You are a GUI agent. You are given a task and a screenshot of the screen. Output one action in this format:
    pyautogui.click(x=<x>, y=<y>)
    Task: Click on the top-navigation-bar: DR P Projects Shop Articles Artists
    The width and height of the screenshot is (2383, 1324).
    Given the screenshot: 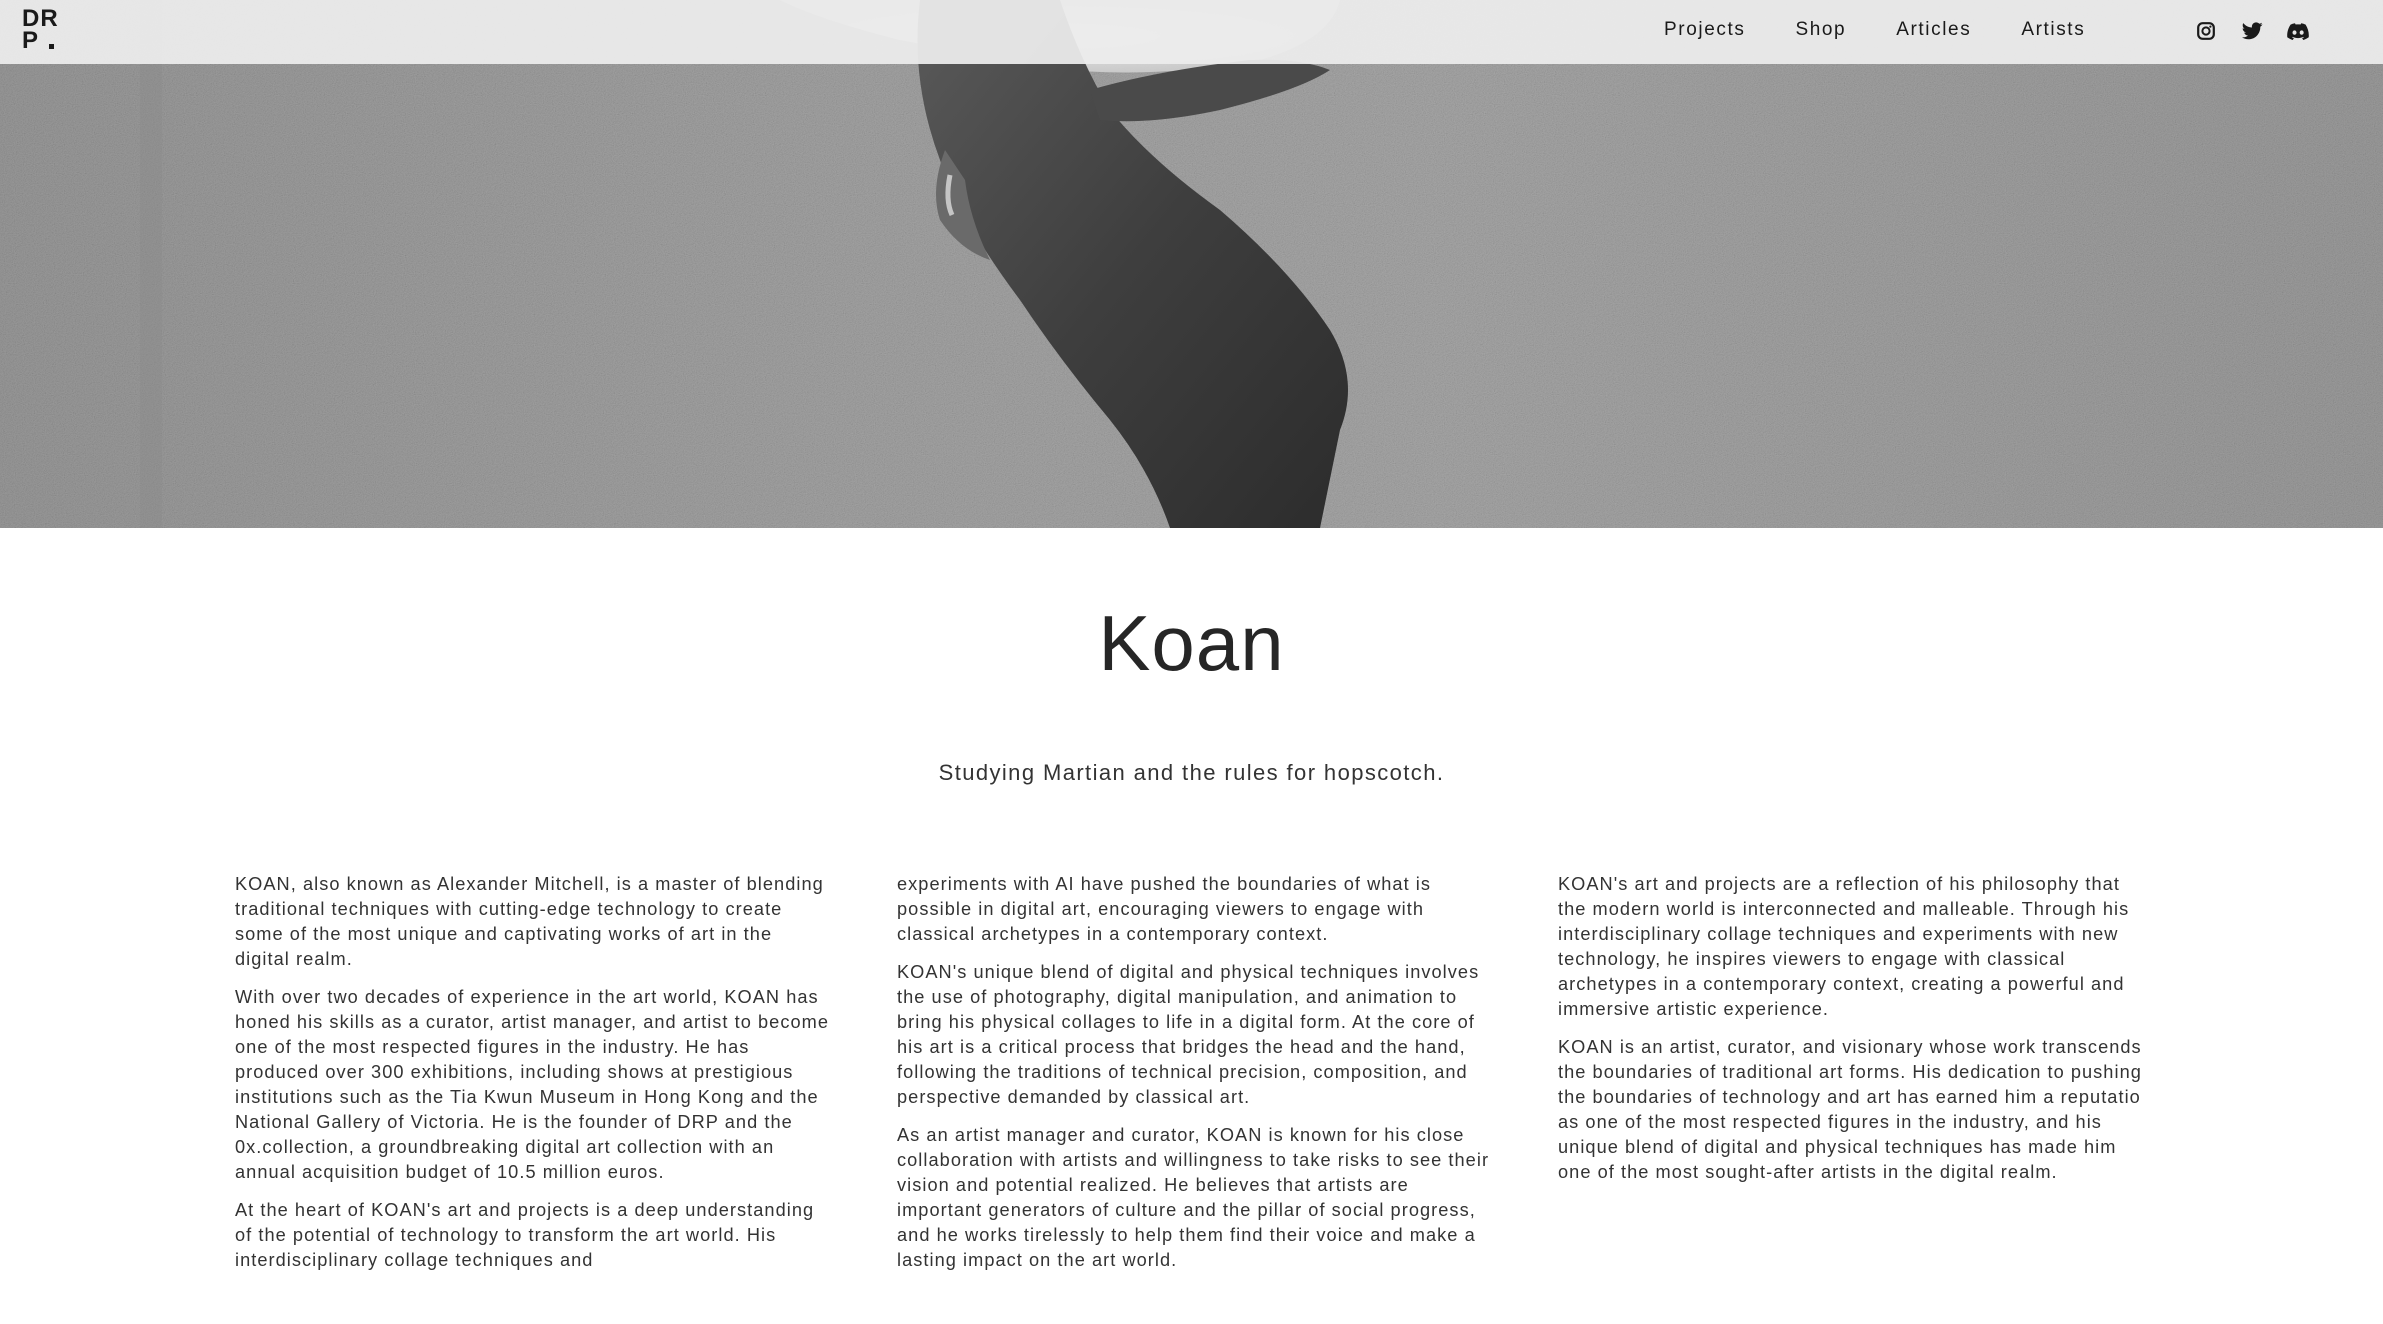 What is the action you would take?
    pyautogui.click(x=1191, y=32)
    